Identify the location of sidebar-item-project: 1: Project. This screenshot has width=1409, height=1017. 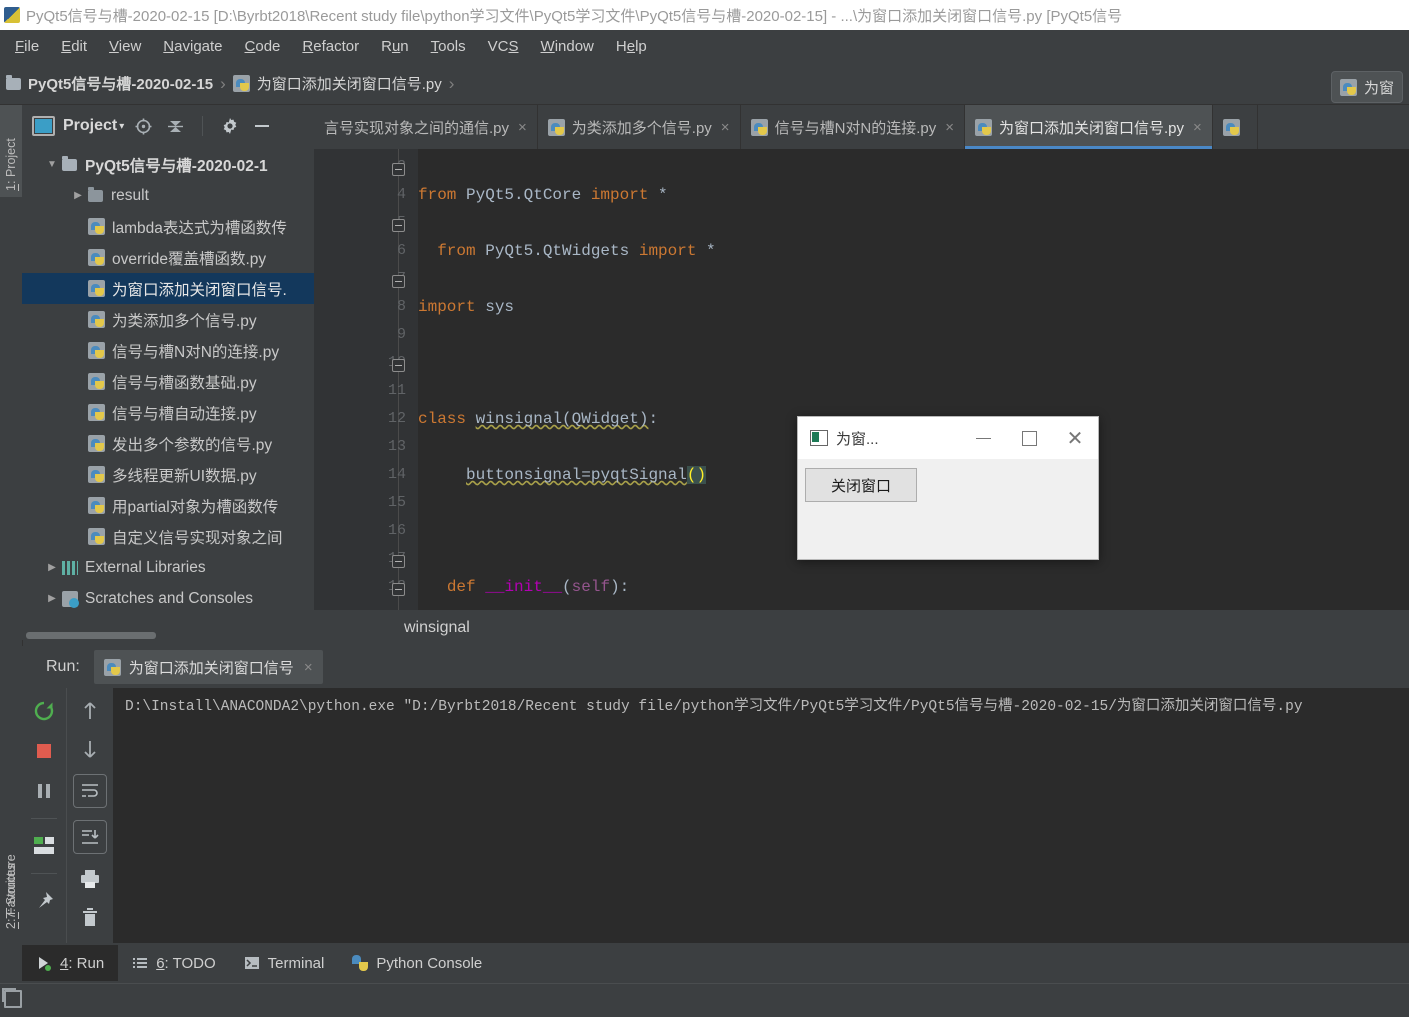
(11, 151).